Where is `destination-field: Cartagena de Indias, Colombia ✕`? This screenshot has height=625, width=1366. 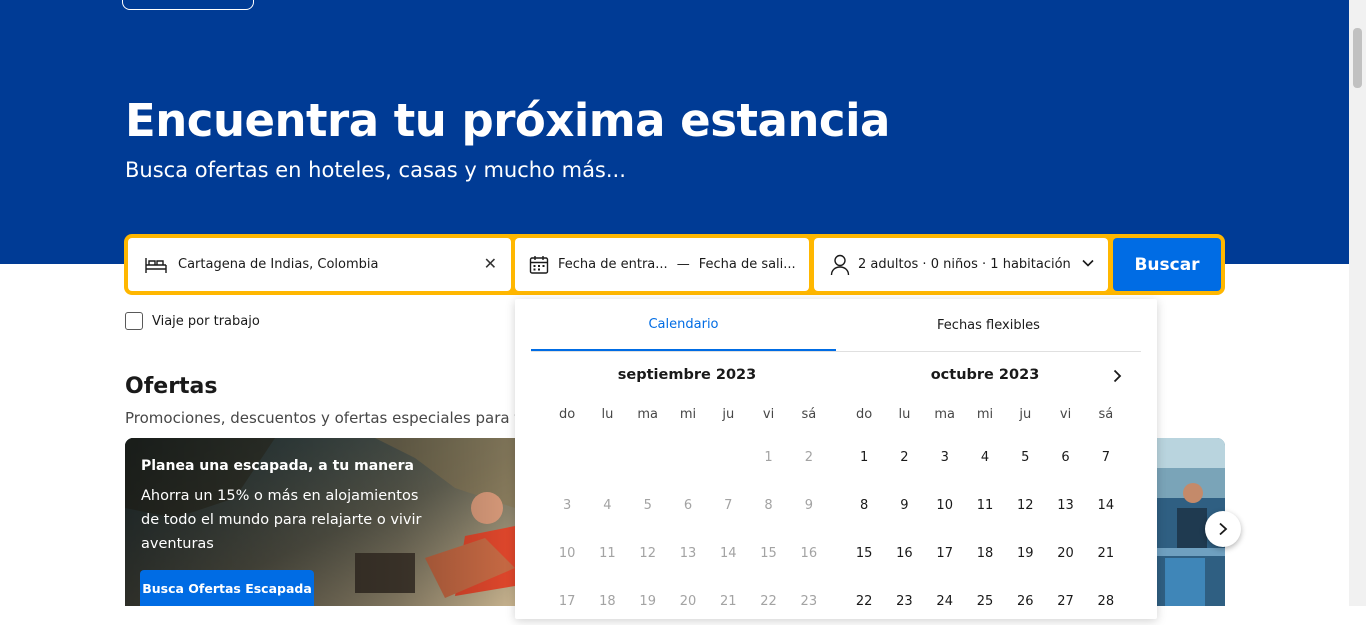
destination-field: Cartagena de Indias, Colombia ✕ is located at coordinates (319, 264).